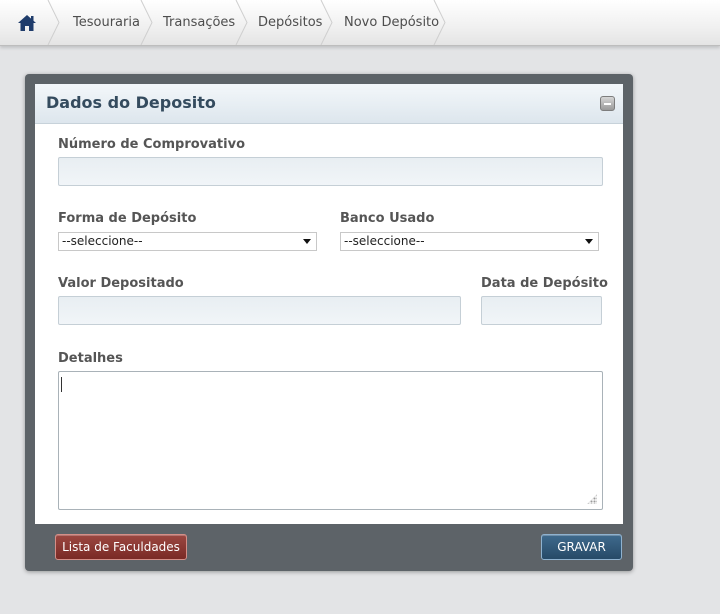  What do you see at coordinates (384, 241) in the screenshot?
I see `banco-usado-value: --seleccione--` at bounding box center [384, 241].